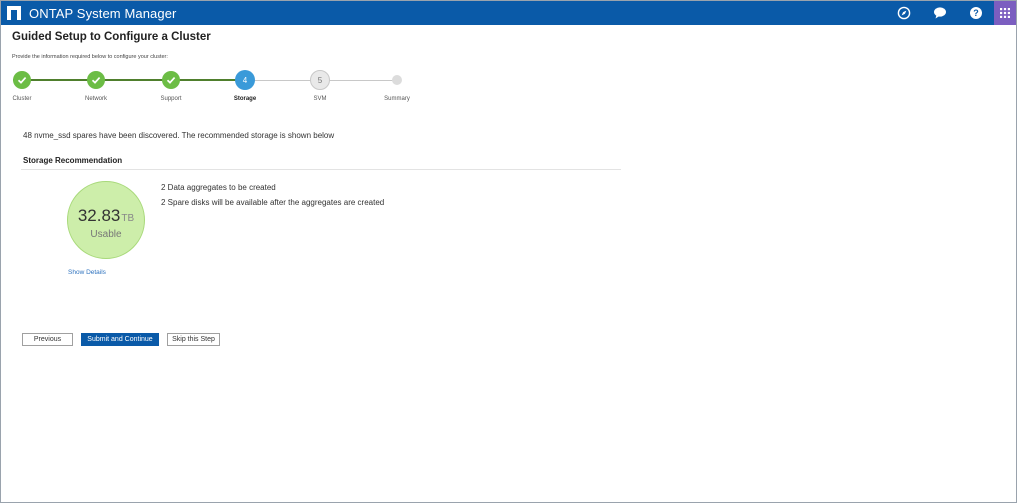  What do you see at coordinates (245, 80) in the screenshot?
I see `step-storage-current: 4` at bounding box center [245, 80].